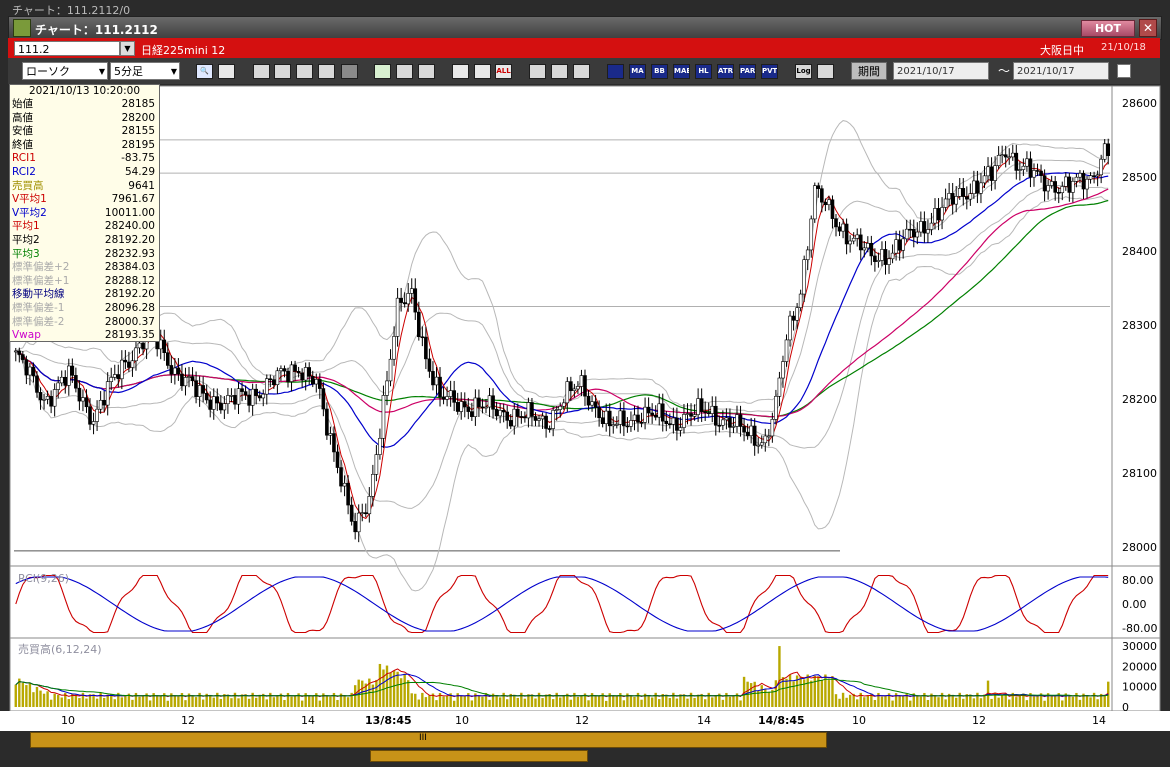 This screenshot has width=1170, height=767. What do you see at coordinates (141, 185) in the screenshot?
I see `info-value: 9641` at bounding box center [141, 185].